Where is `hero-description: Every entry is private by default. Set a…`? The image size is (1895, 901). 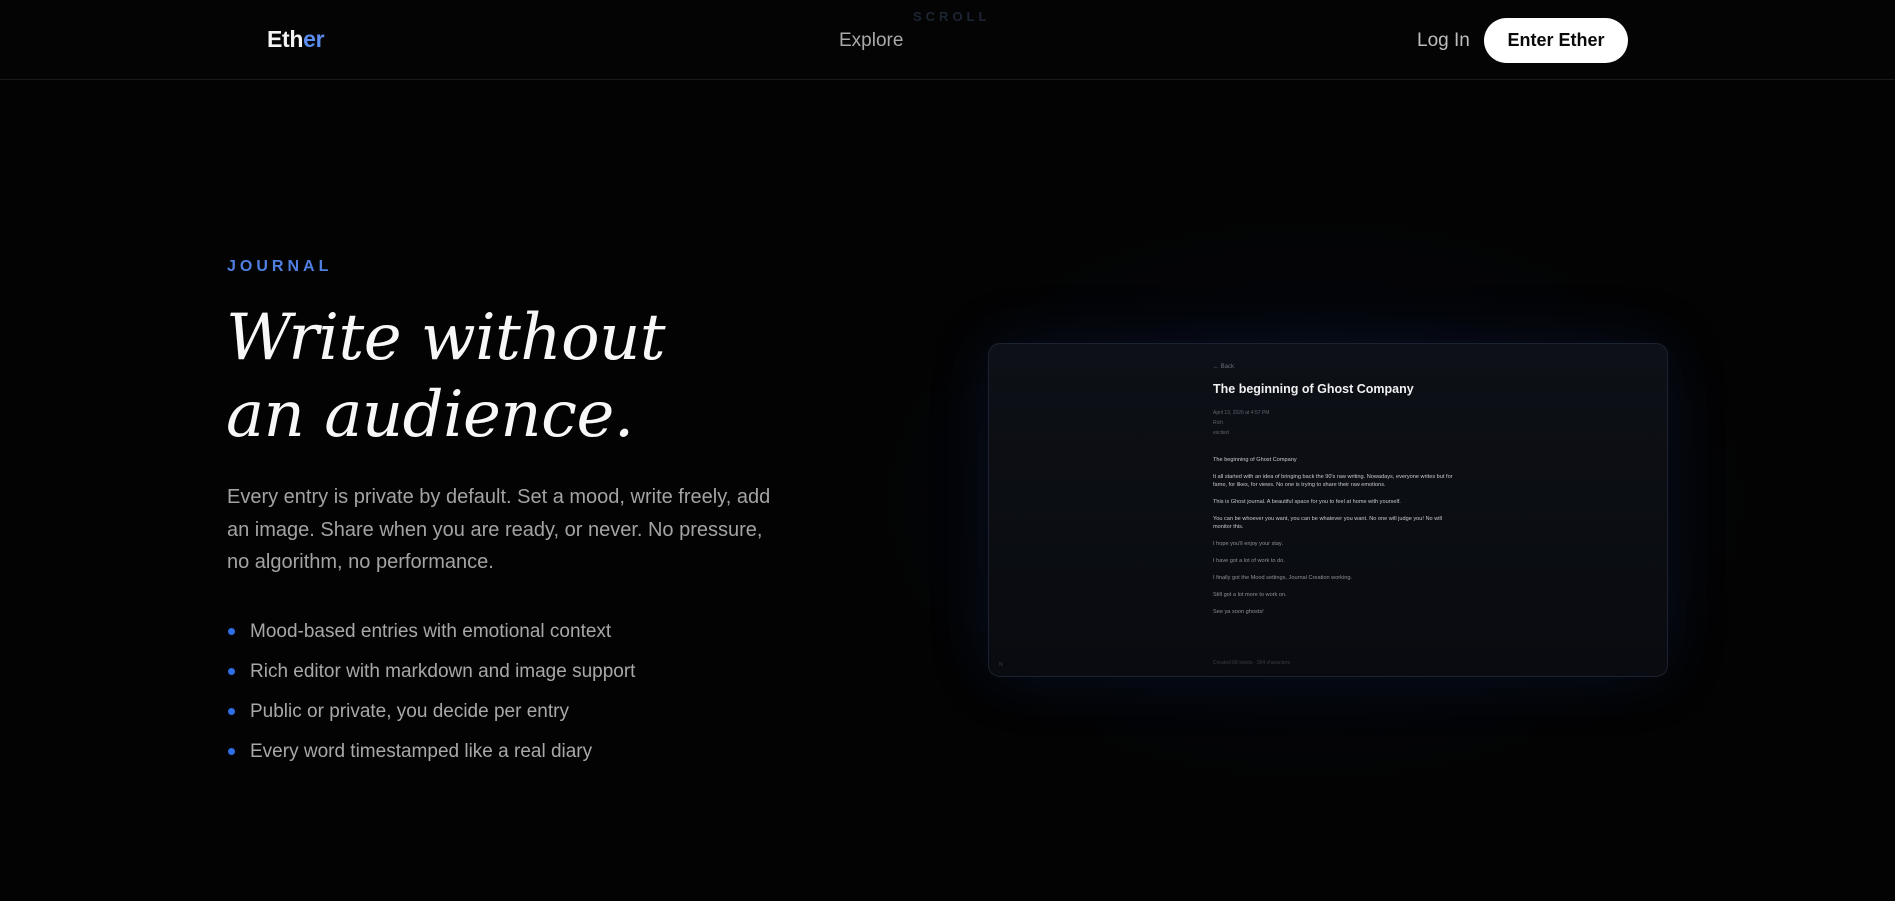 hero-description: Every entry is private by default. Set a… is located at coordinates (499, 529).